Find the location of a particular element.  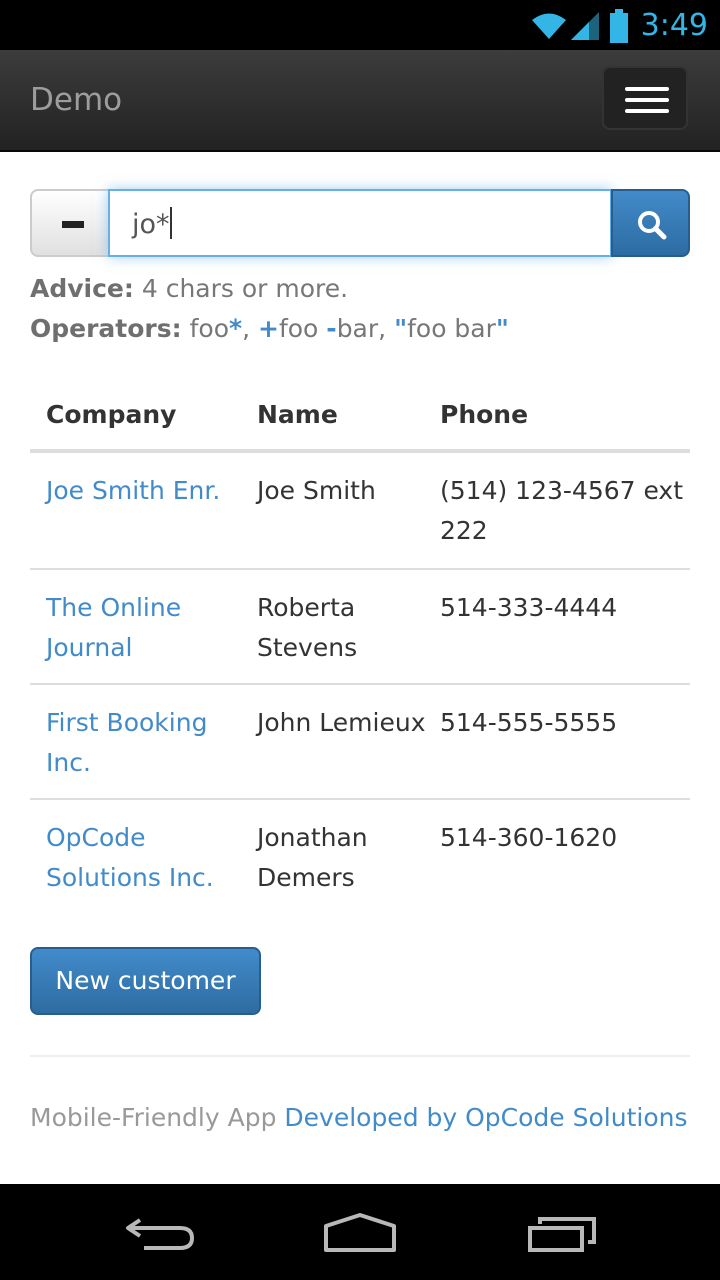

brand-title: Demo is located at coordinates (76, 100).